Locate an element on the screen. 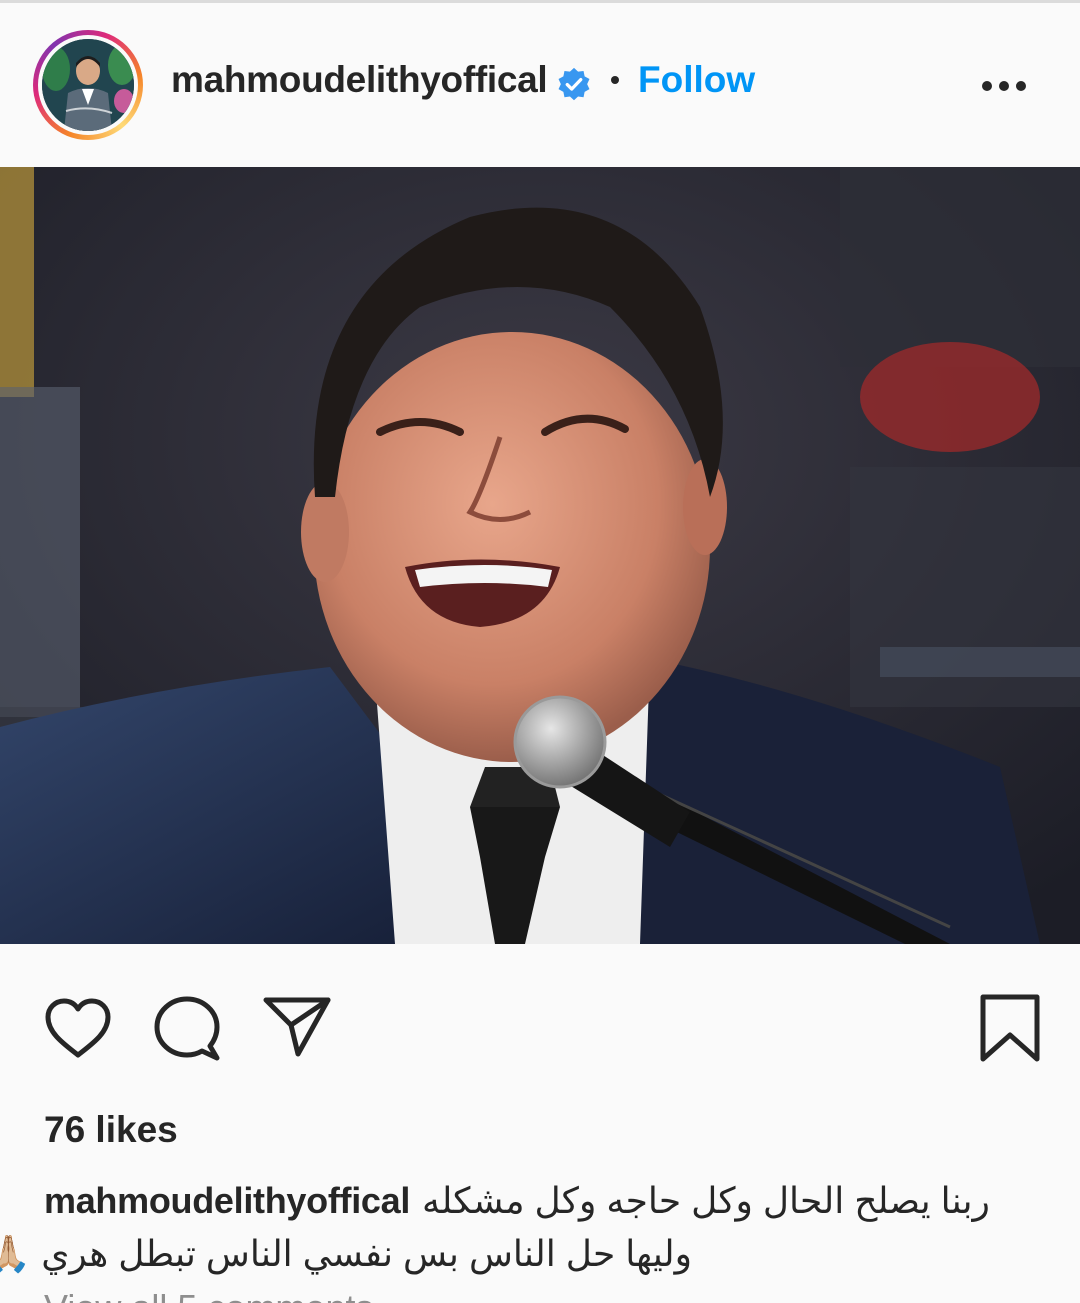 The image size is (1080, 1303). bookmark-icon is located at coordinates (1010, 1028).